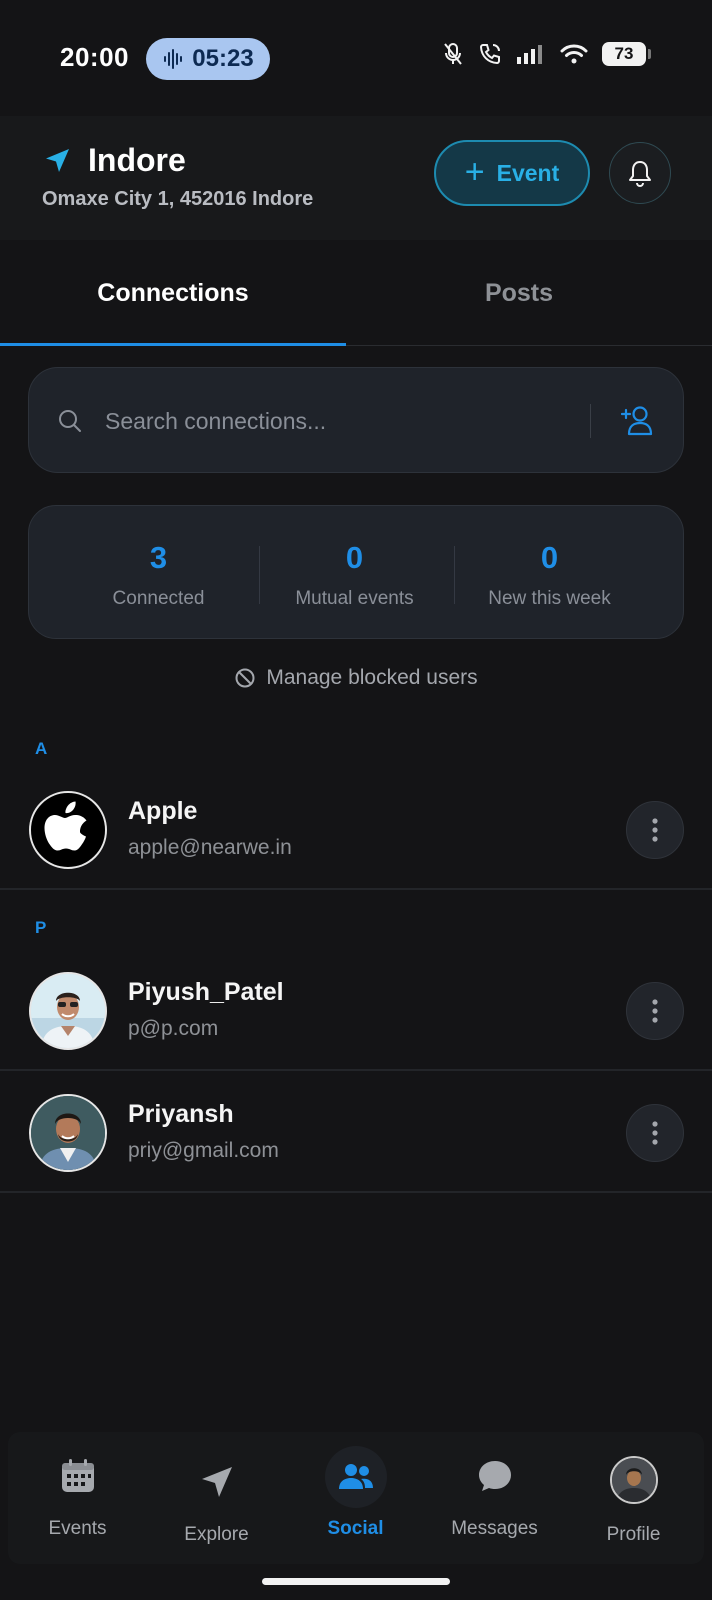  Describe the element at coordinates (77, 1498) in the screenshot. I see `nav-events: Events` at that location.